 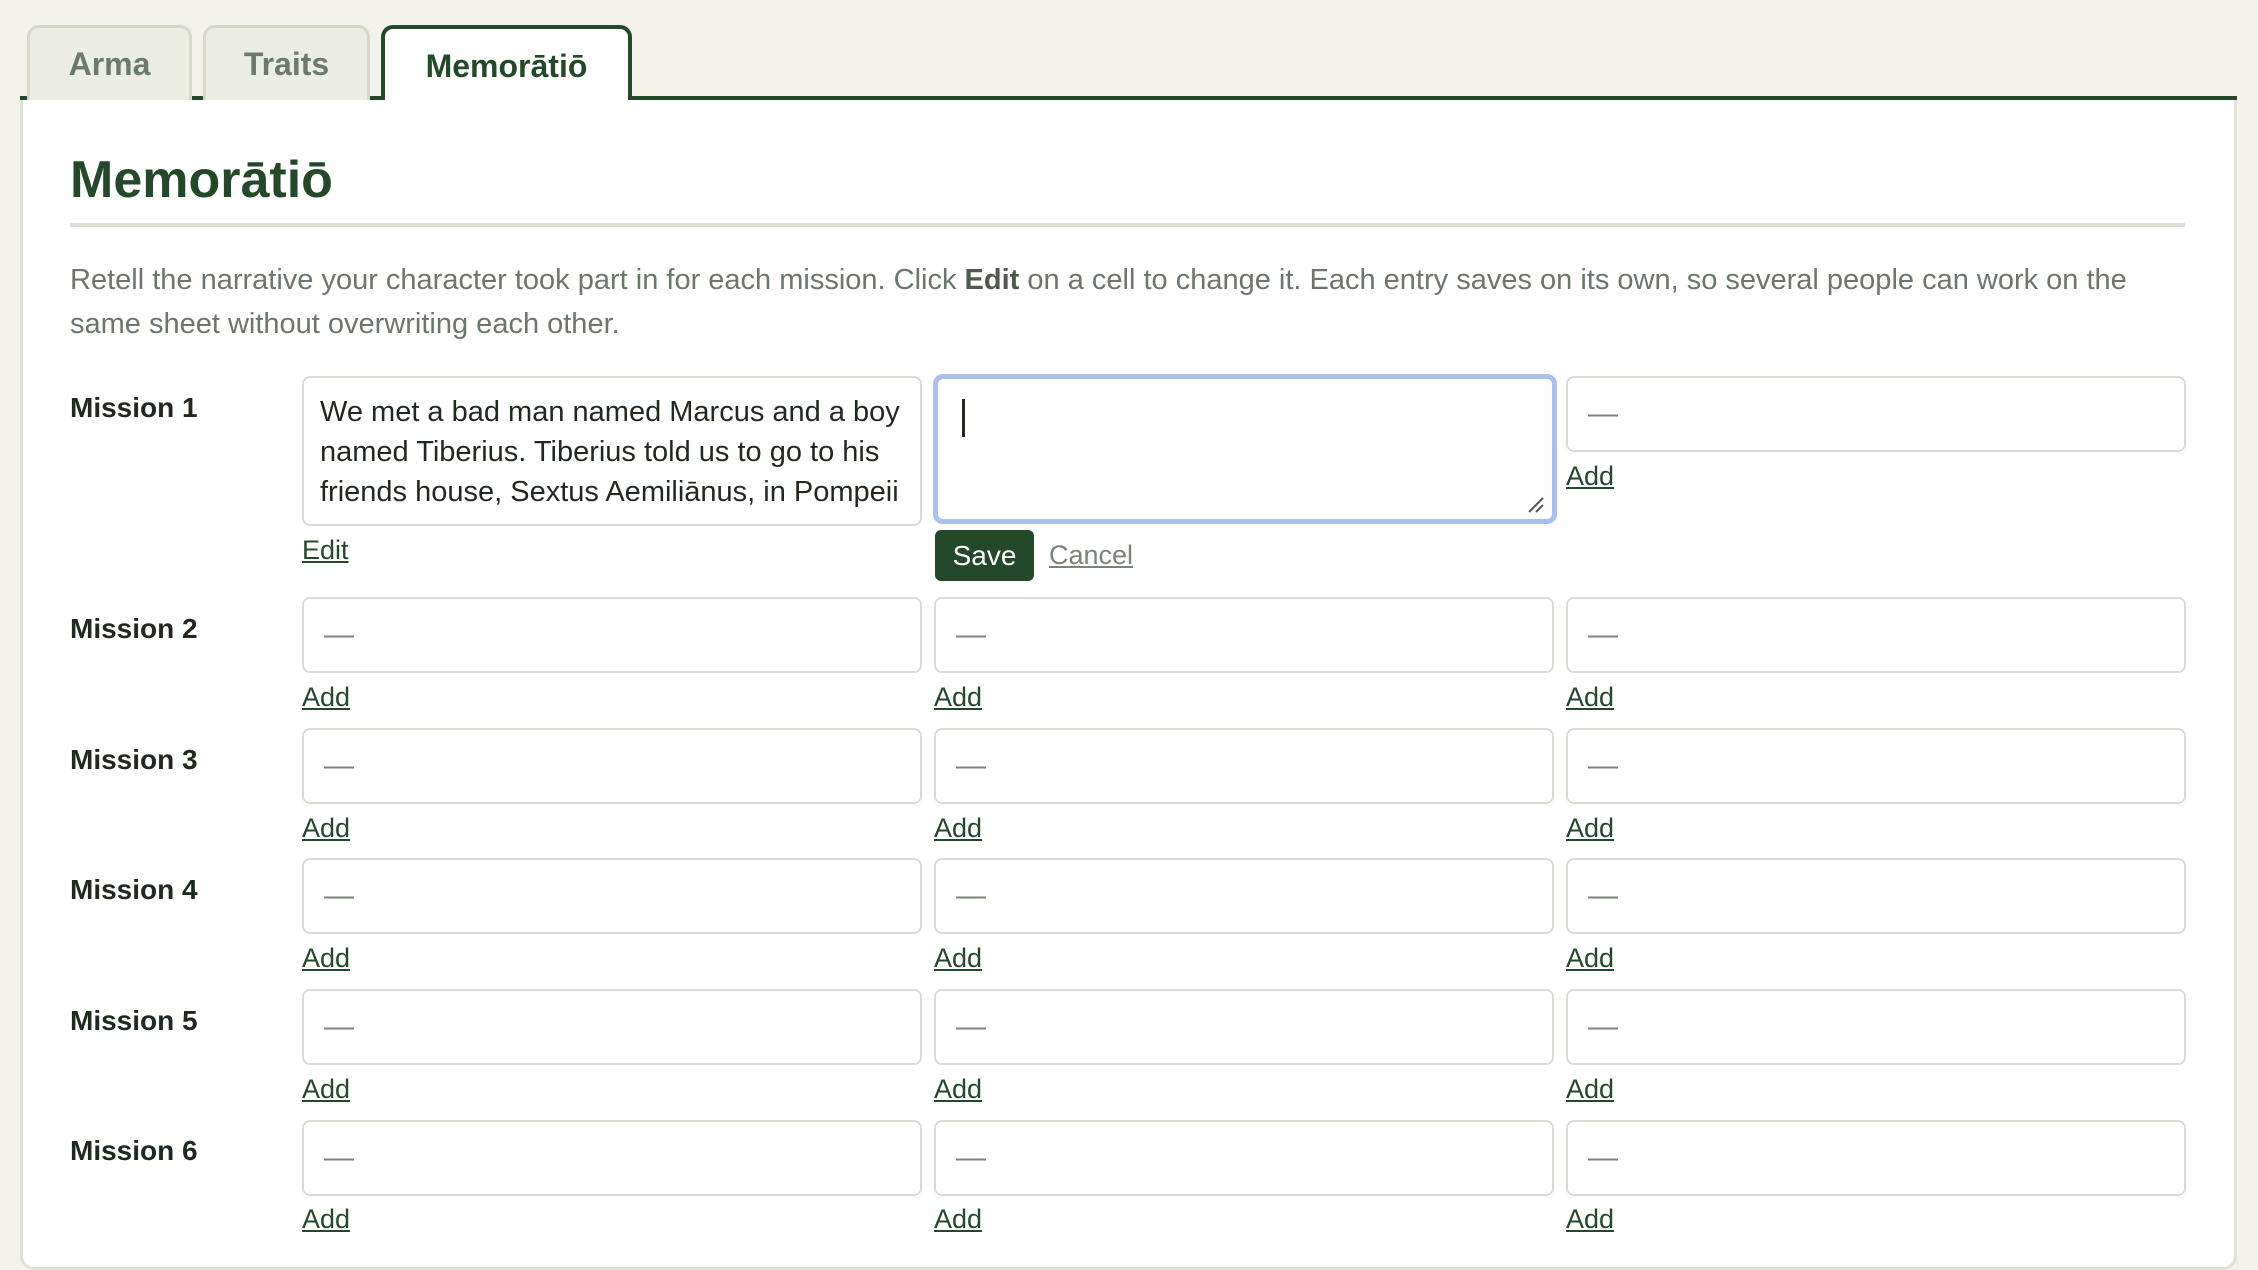 I want to click on mission-label: Mission 5, so click(x=134, y=1020).